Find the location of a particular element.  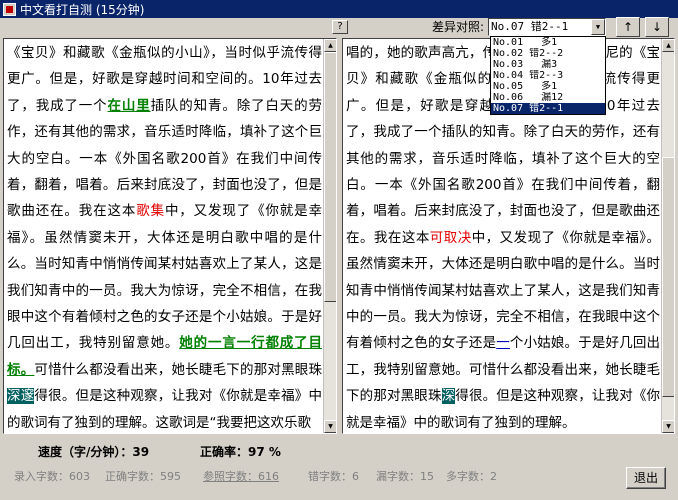

speed-stat: 速度（字/分钟）：39 is located at coordinates (93, 451).